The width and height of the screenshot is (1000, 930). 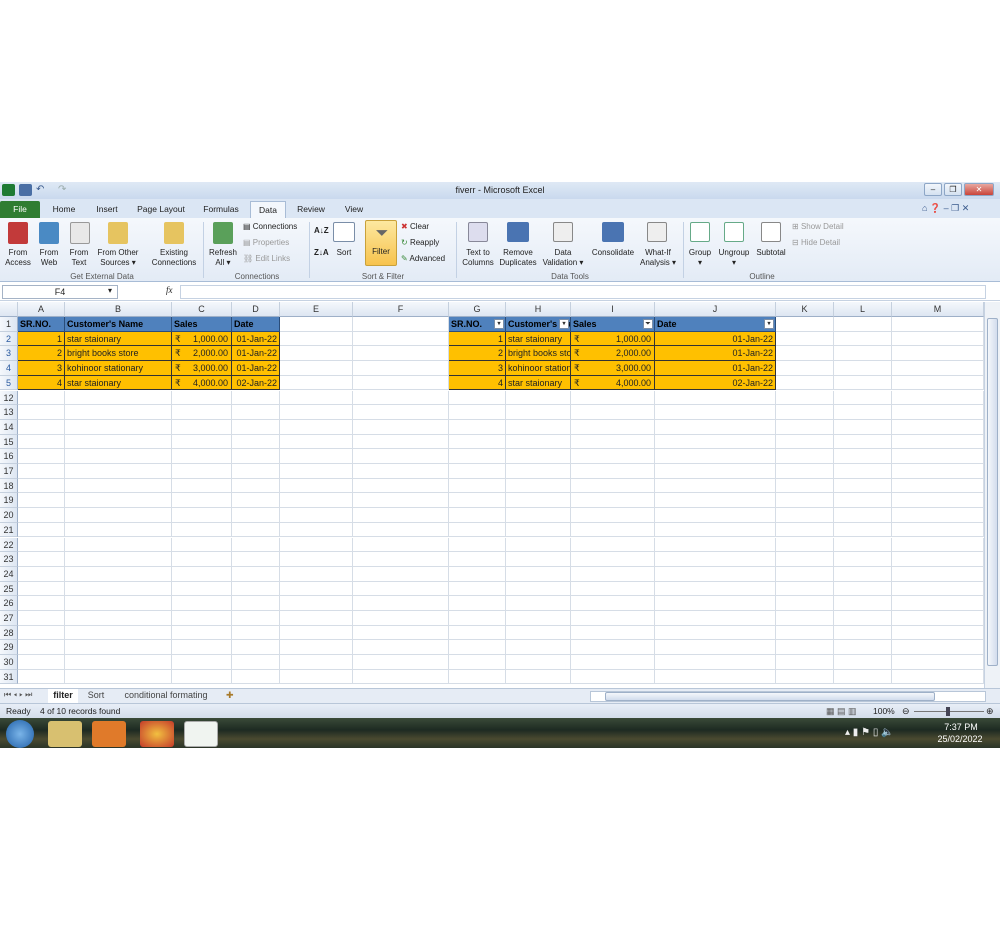 I want to click on sheet-tab-conditional: conditional formating, so click(x=166, y=696).